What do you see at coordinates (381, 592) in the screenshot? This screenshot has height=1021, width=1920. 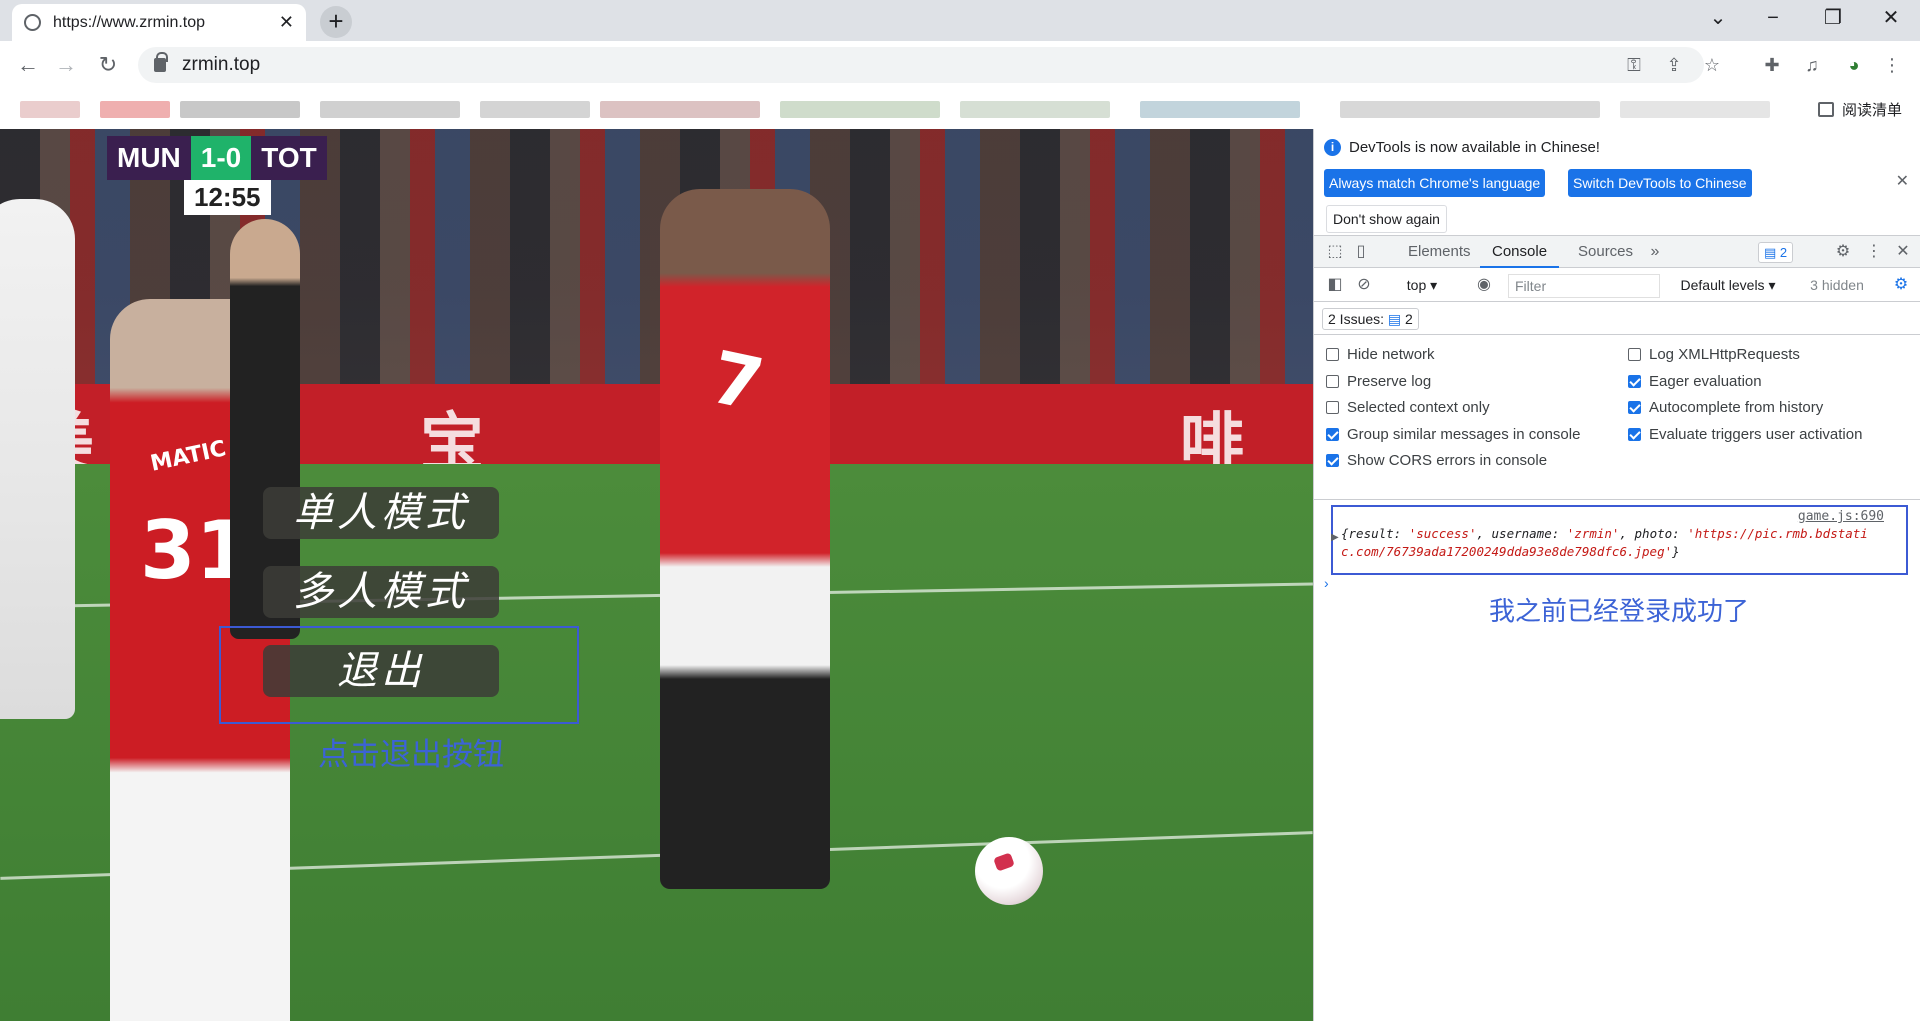 I see `multi-player-button: 多人模式` at bounding box center [381, 592].